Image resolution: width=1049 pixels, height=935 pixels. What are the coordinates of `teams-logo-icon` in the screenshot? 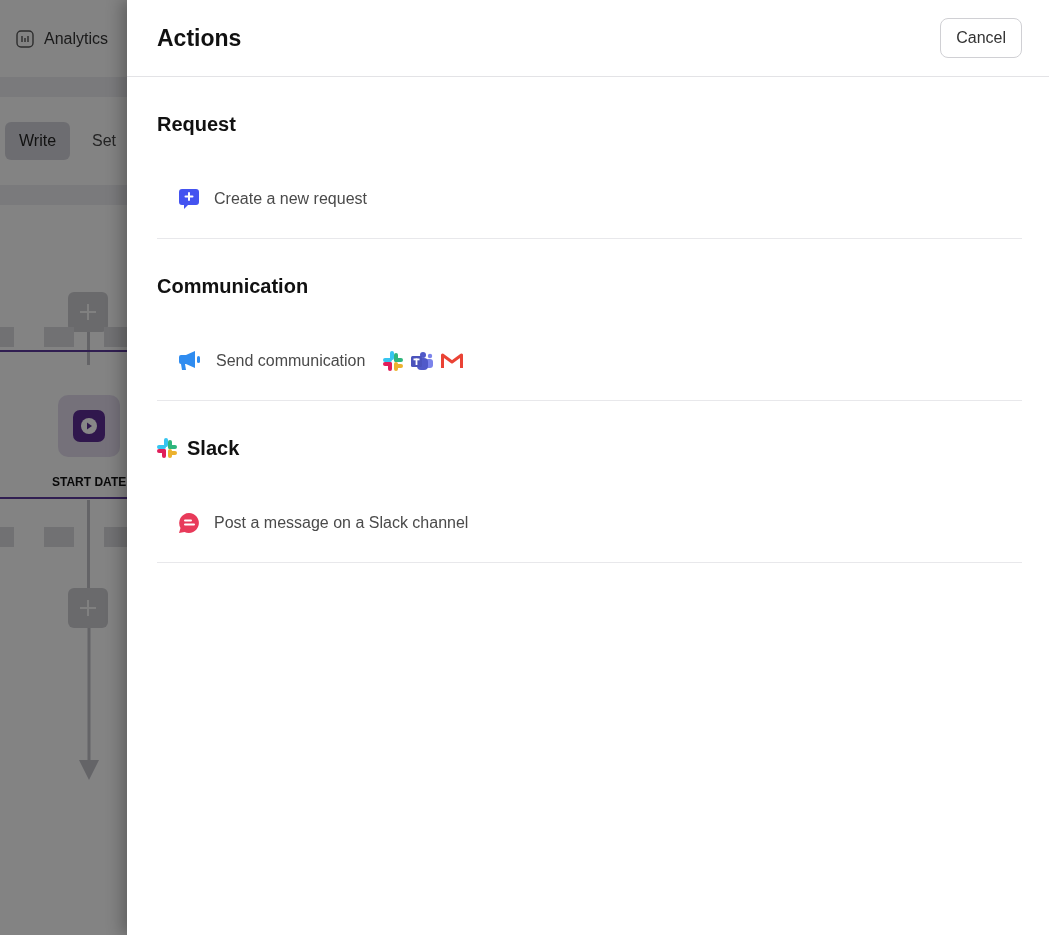 It's located at (422, 361).